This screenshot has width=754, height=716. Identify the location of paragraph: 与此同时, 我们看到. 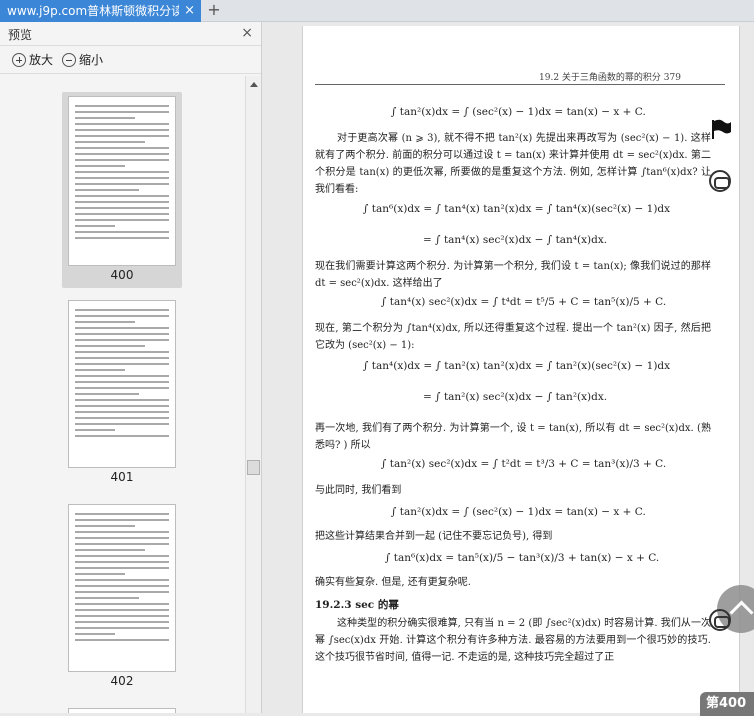
(358, 490).